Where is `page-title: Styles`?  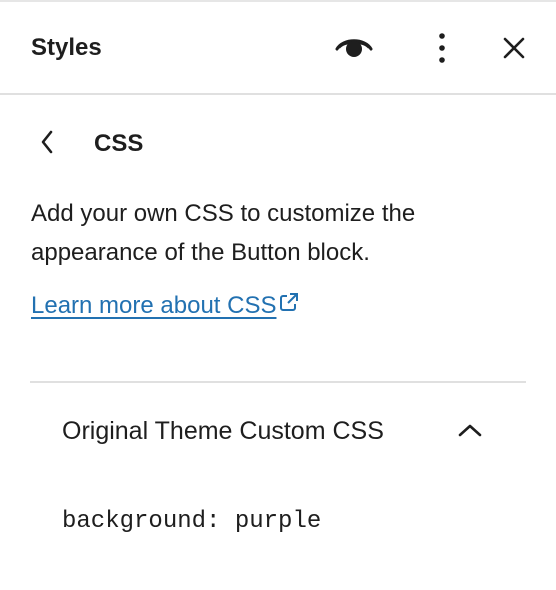
page-title: Styles is located at coordinates (66, 47).